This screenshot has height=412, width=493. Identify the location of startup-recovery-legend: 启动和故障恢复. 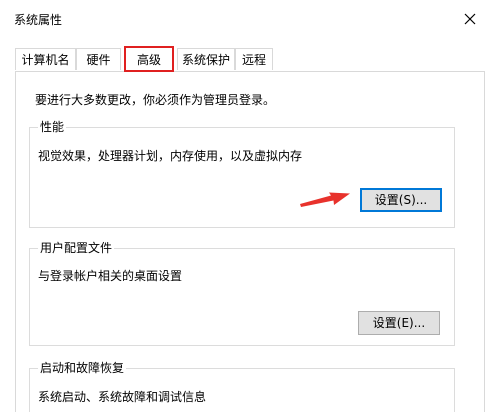
(82, 368).